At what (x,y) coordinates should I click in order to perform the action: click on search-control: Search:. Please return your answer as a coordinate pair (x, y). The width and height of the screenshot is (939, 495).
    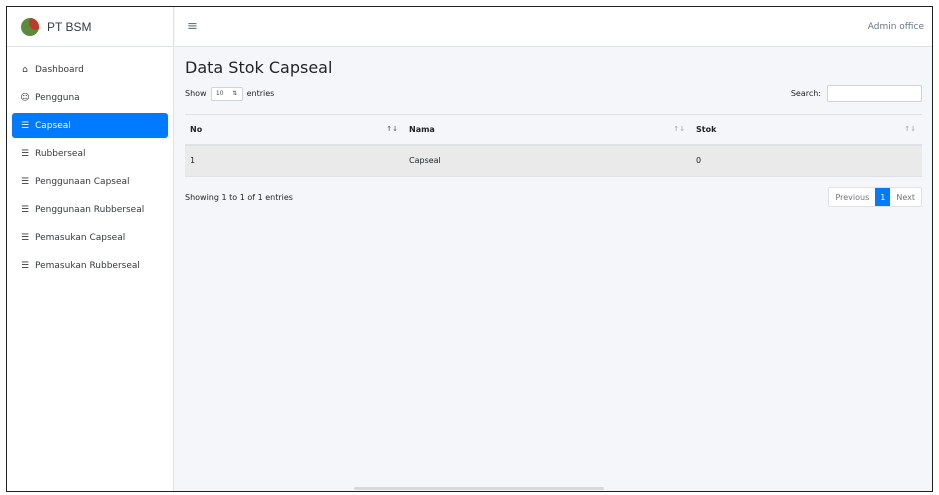
    Looking at the image, I should click on (856, 93).